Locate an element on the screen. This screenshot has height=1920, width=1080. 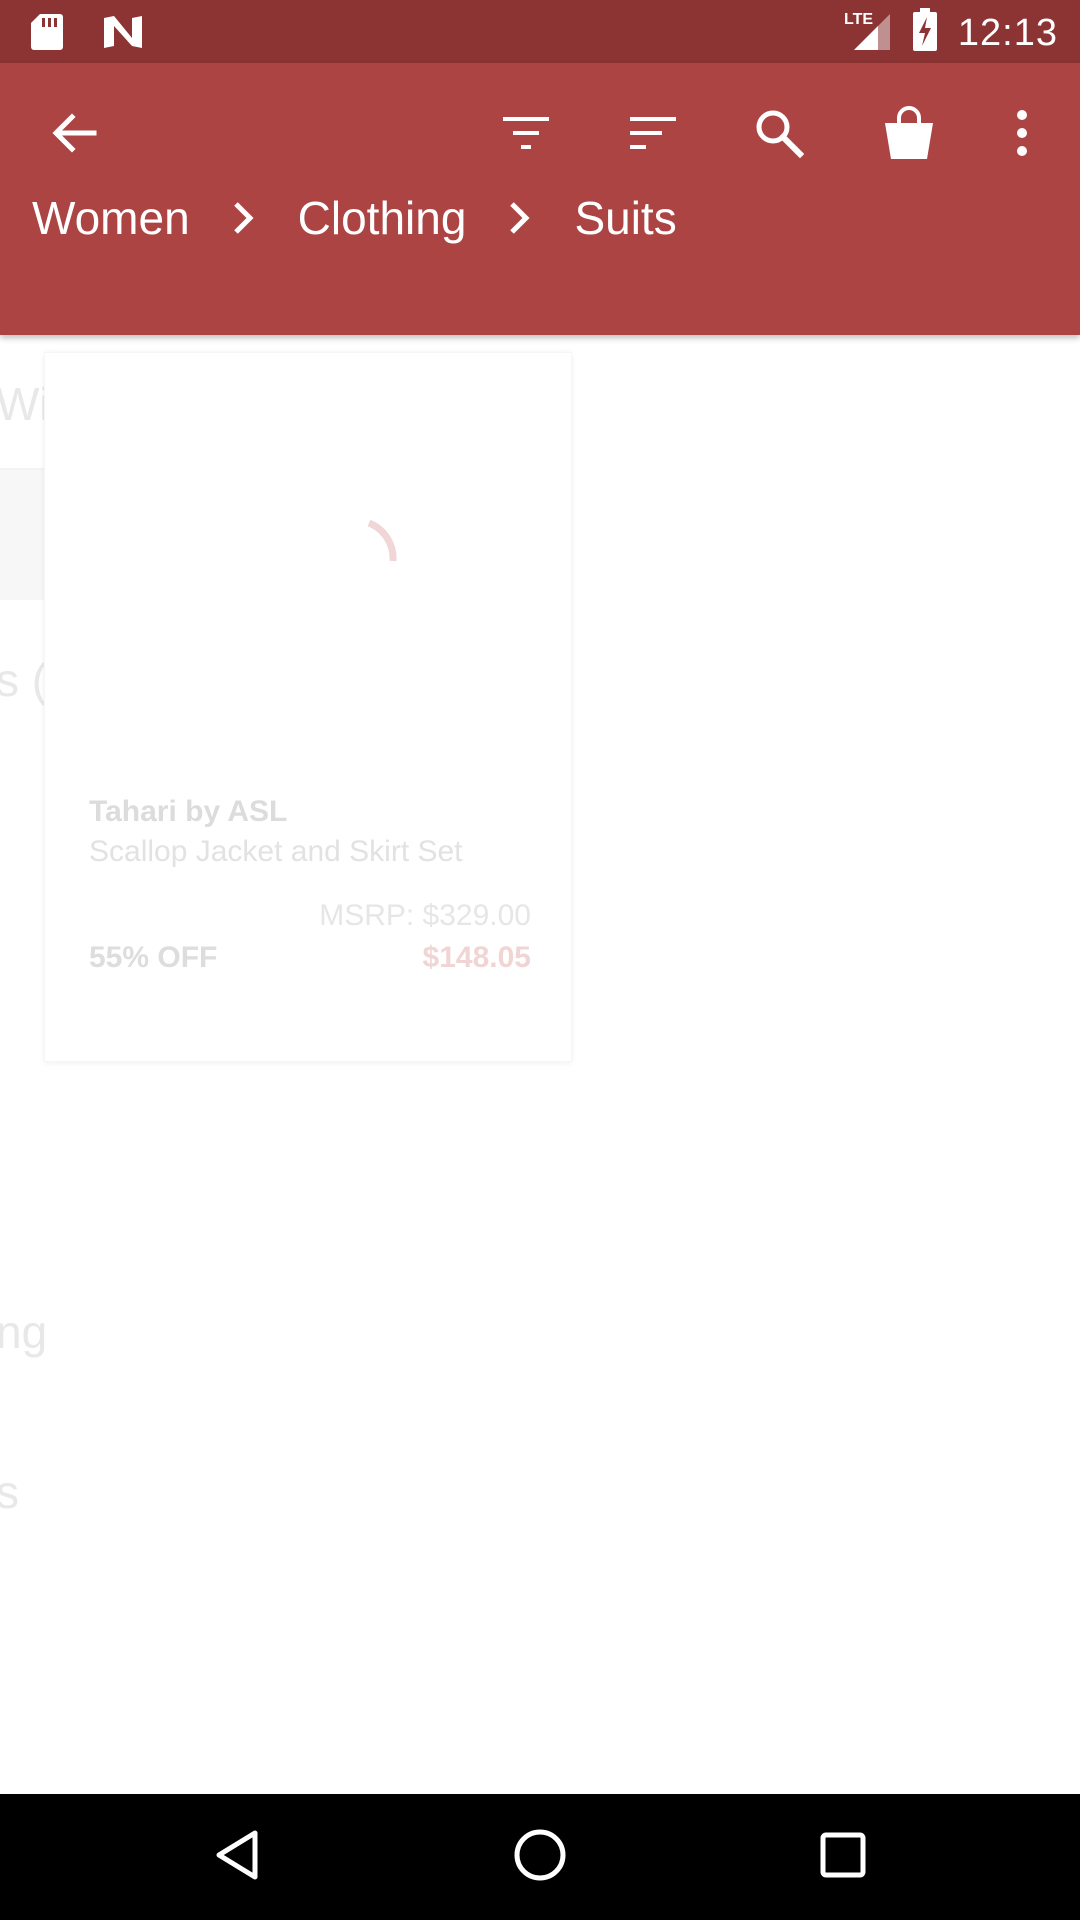
search-button is located at coordinates (779, 135).